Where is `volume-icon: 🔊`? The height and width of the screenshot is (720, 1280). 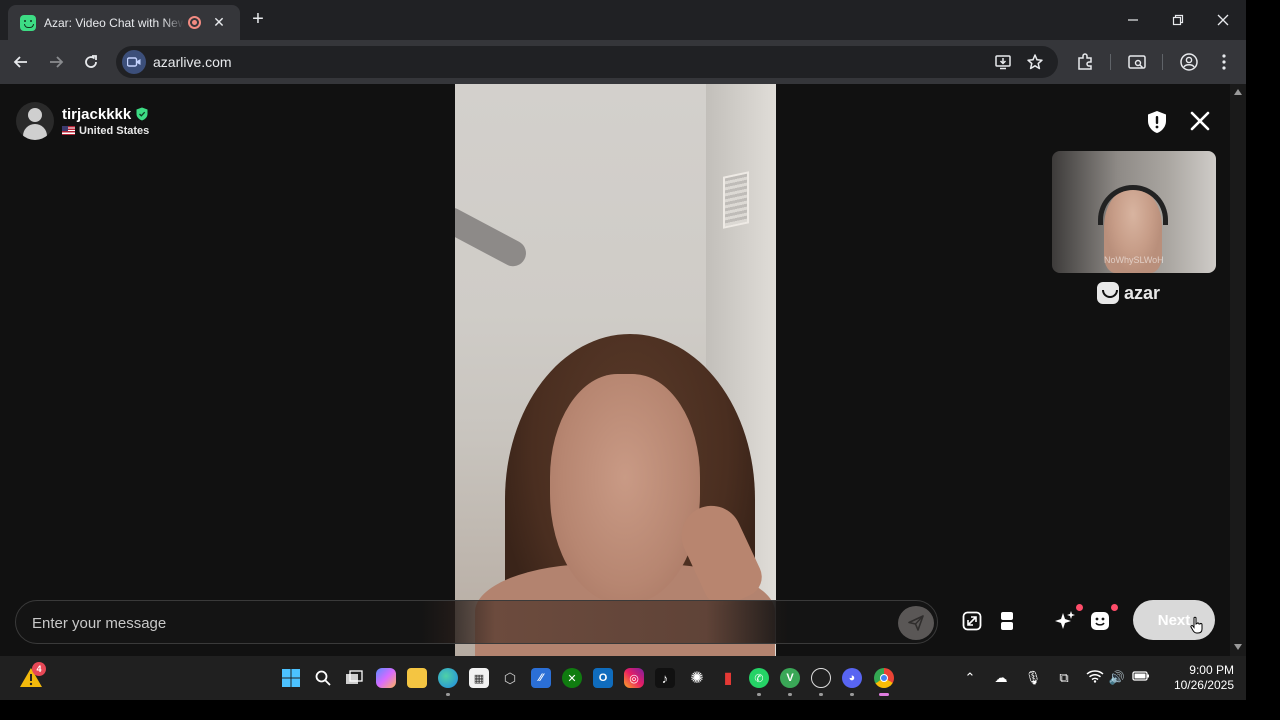 volume-icon: 🔊 is located at coordinates (1117, 678).